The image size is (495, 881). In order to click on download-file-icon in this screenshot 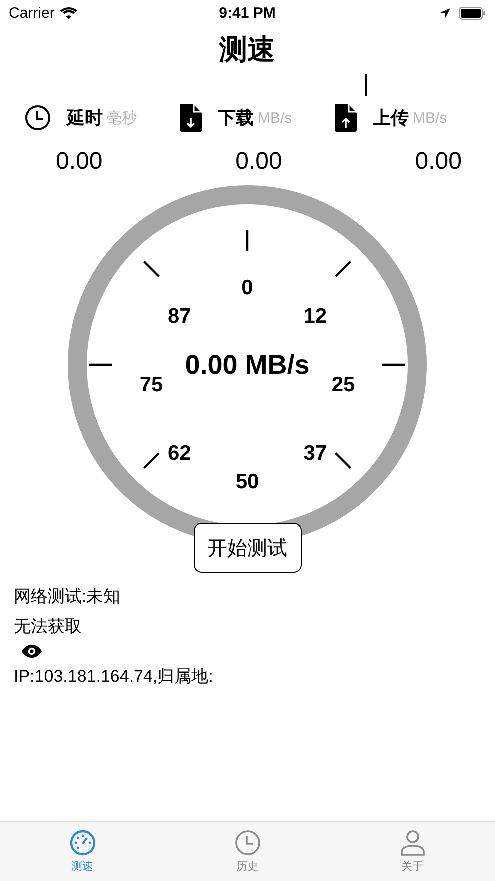, I will do `click(191, 118)`.